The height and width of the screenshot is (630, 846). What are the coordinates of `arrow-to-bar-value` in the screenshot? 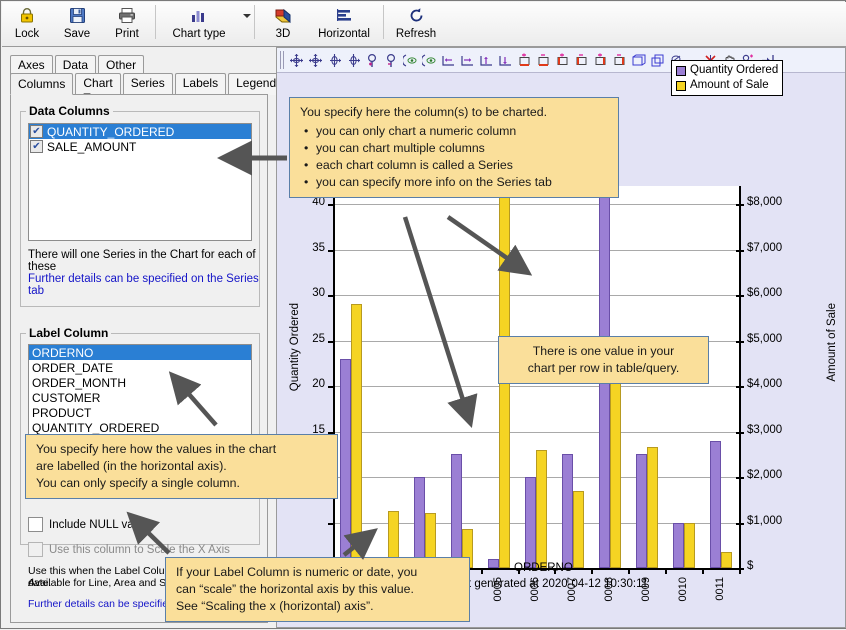 It's located at (440, 322).